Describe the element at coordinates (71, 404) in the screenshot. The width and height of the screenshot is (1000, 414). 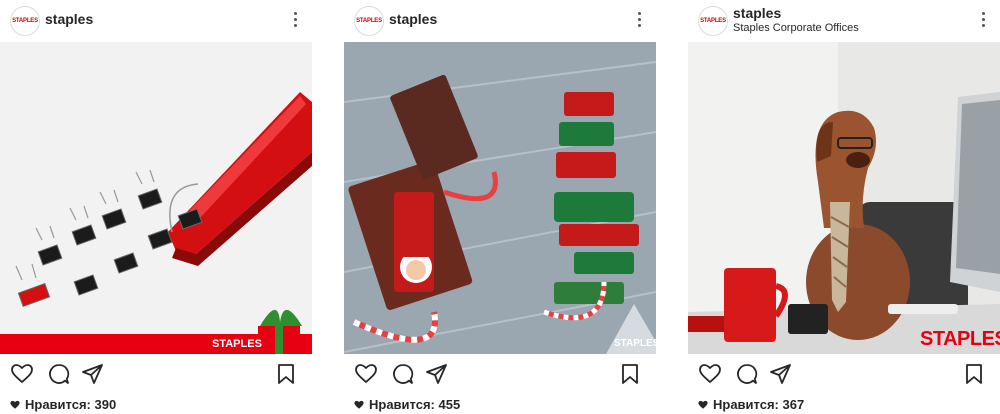
I see `likes-label: Нравится: 390` at that location.